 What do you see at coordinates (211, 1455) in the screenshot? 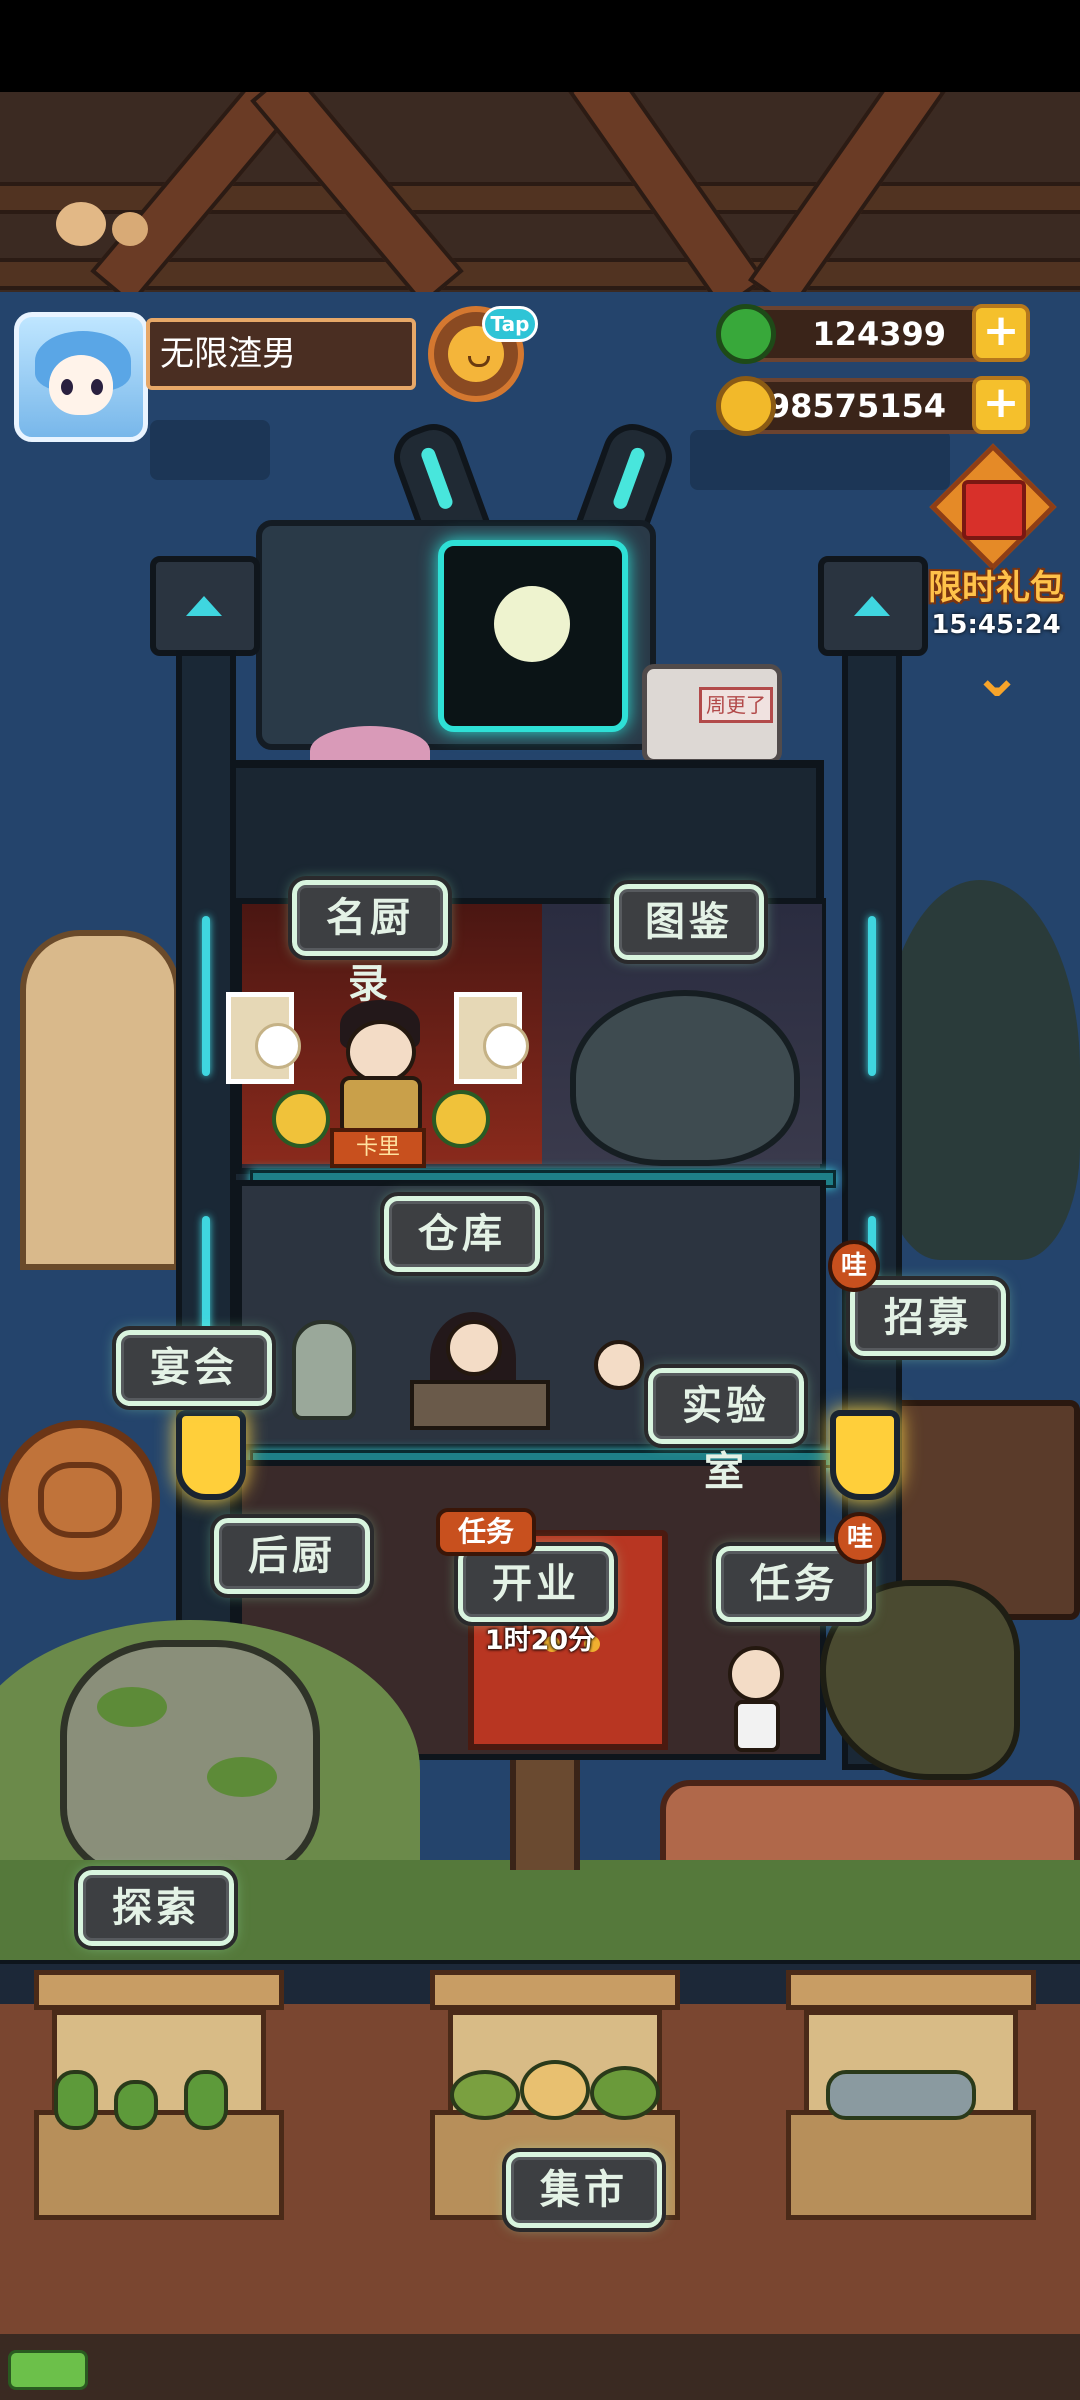
I see `wall-lamp-left` at bounding box center [211, 1455].